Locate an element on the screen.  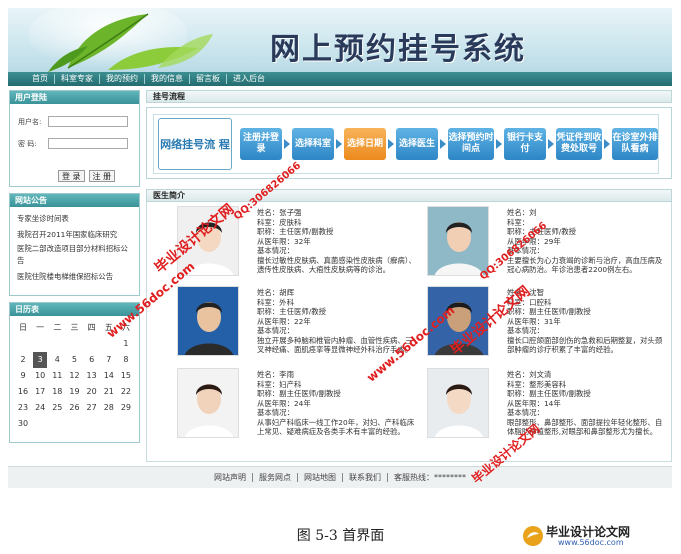
doctor-department: 科室：整形美容科 is located at coordinates (537, 384).